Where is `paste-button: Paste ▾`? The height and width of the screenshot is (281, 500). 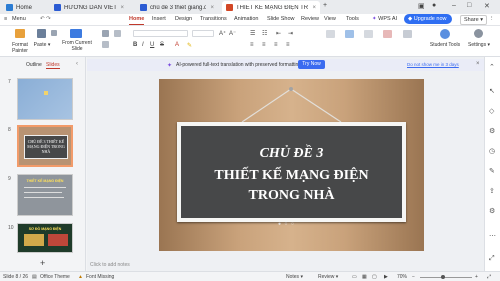
paste-button: Paste ▾ is located at coordinates (42, 45).